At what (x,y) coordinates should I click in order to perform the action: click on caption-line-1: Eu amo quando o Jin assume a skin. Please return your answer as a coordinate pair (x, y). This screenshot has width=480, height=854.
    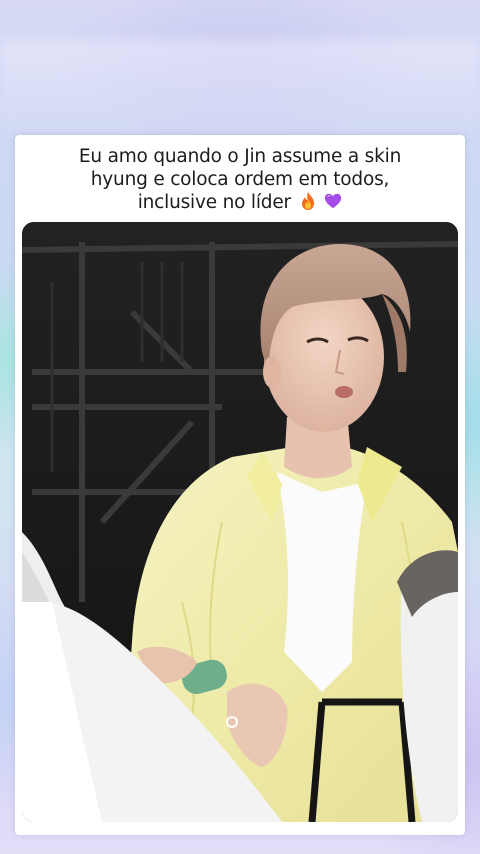
    Looking at the image, I should click on (240, 156).